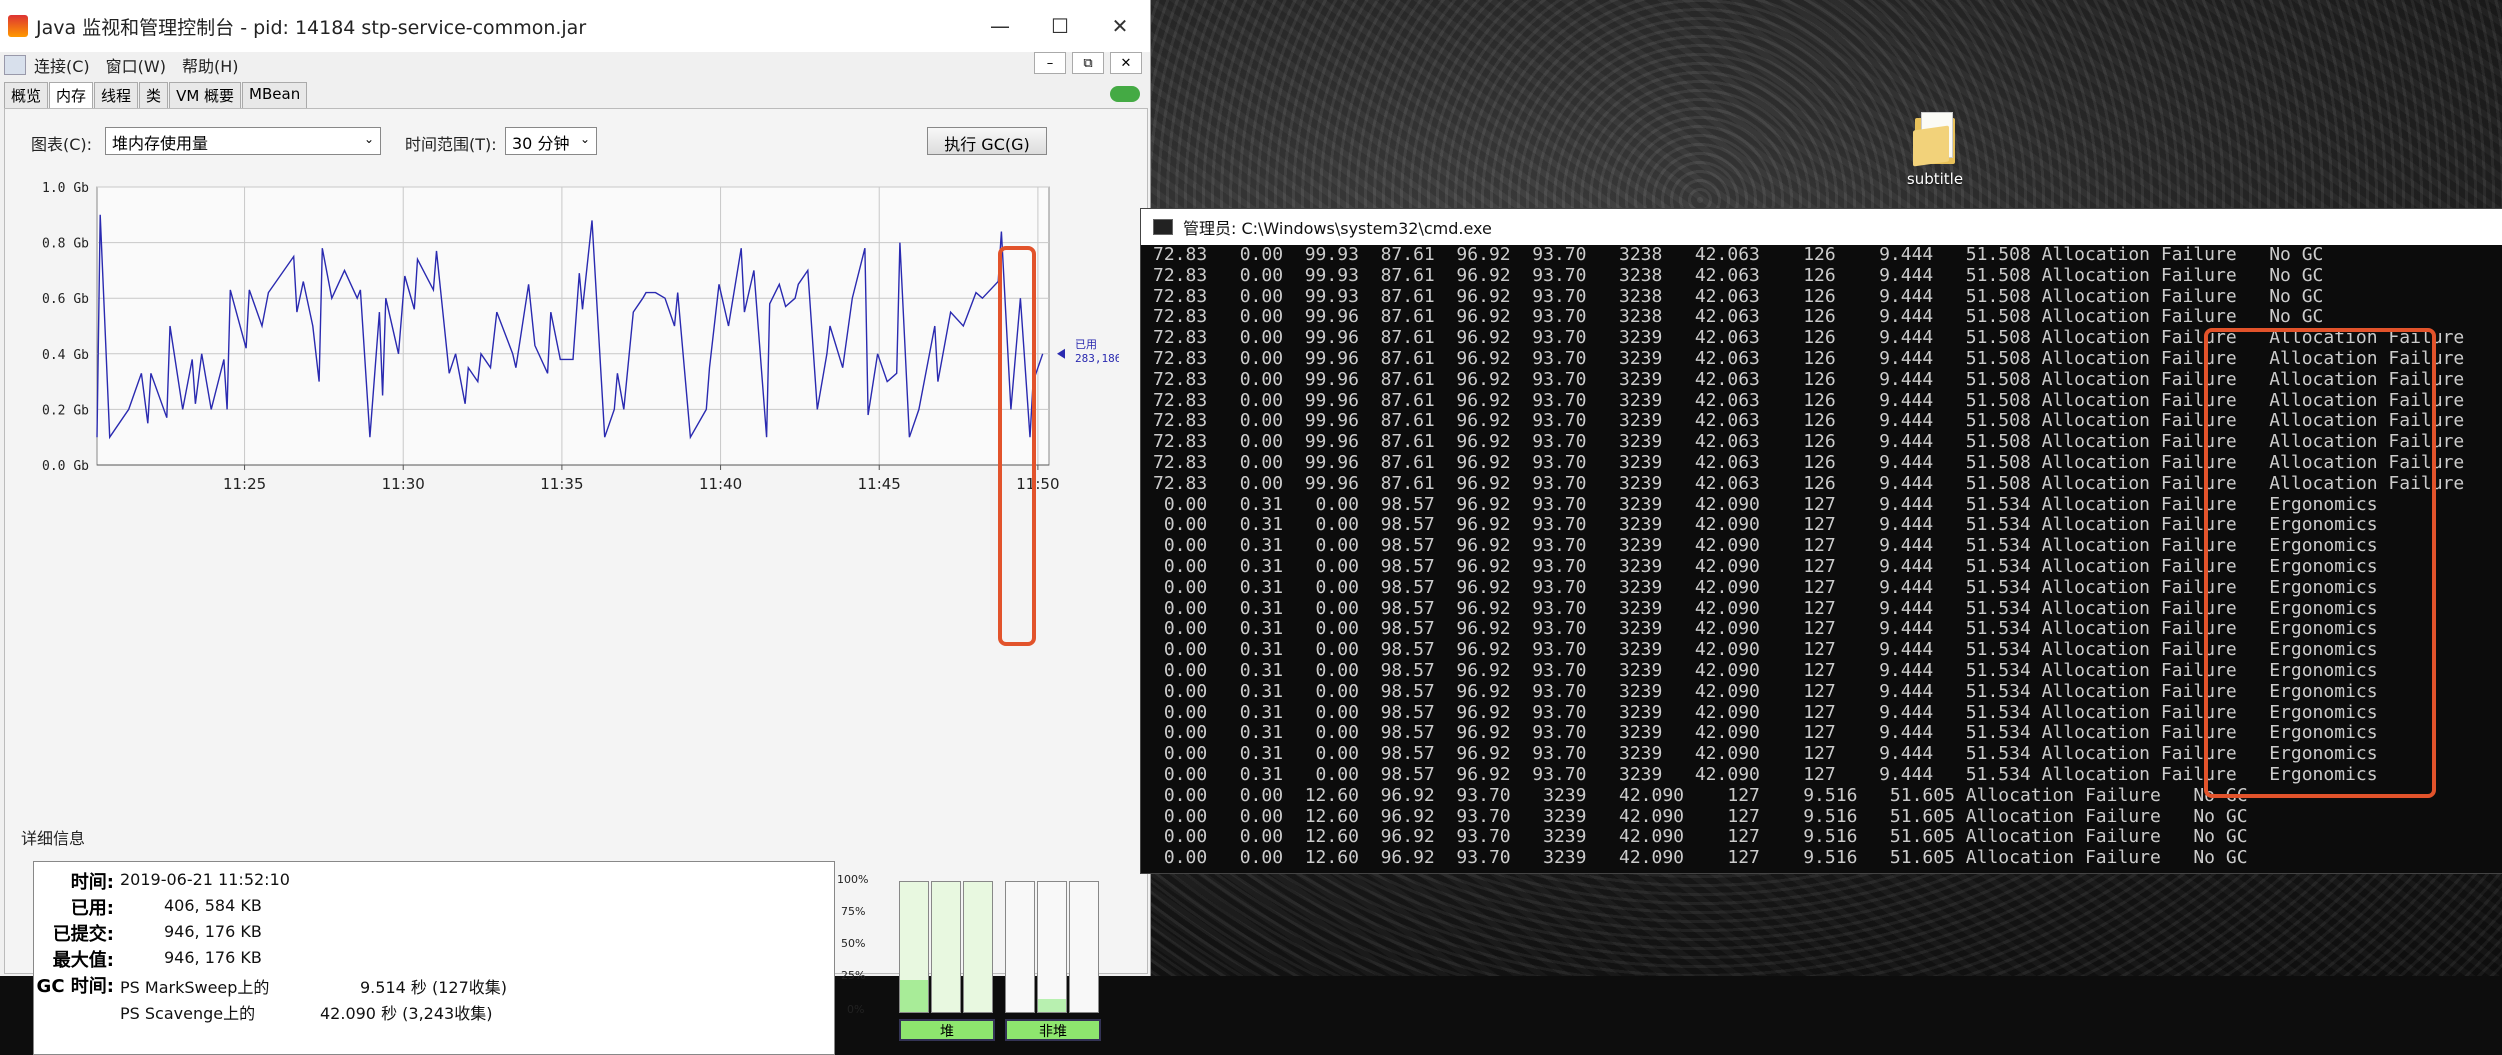 This screenshot has width=2502, height=1055. Describe the element at coordinates (1097, 358) in the screenshot. I see `used-value-label: 283,186,536` at that location.